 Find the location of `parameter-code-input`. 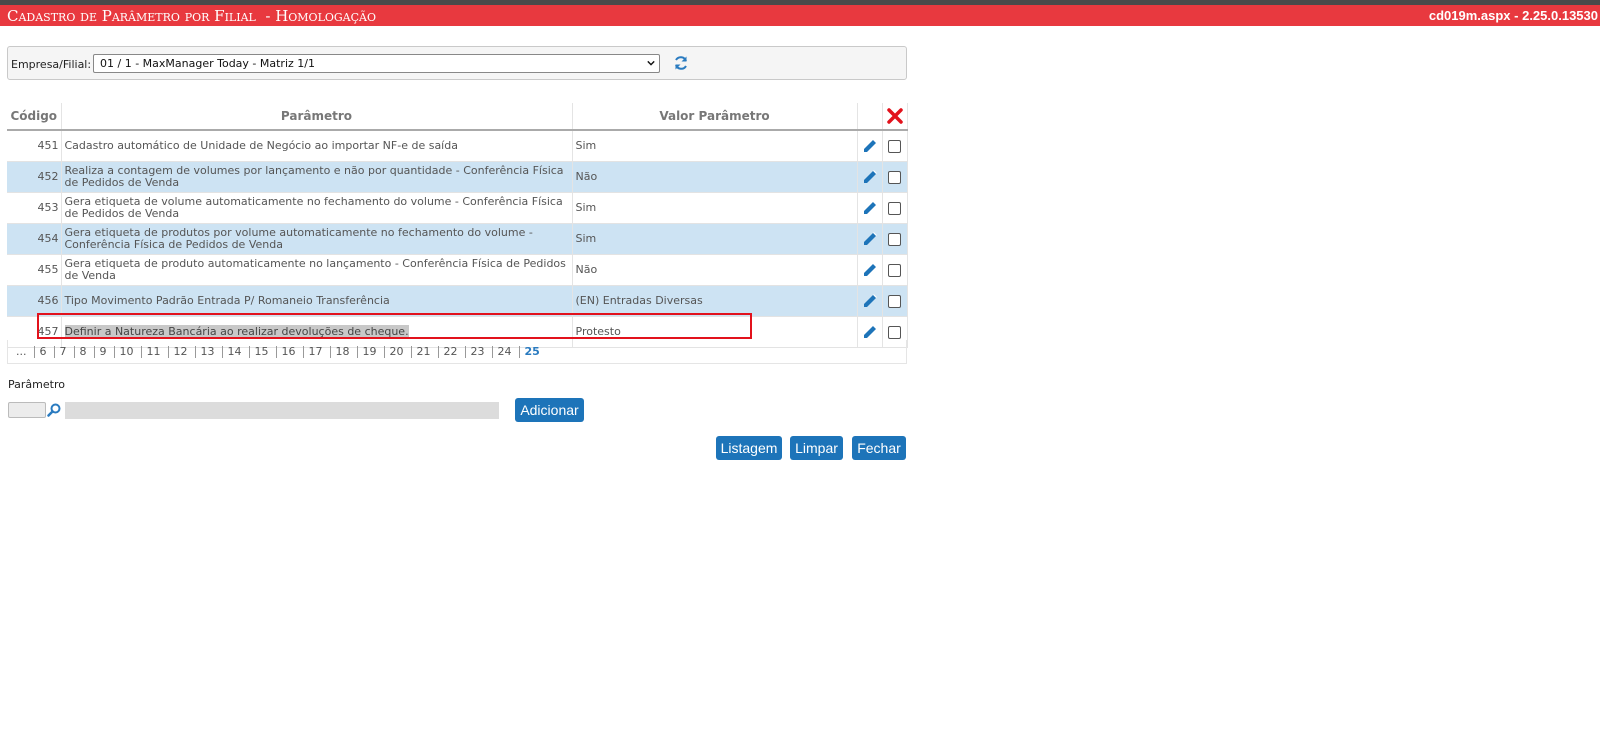

parameter-code-input is located at coordinates (27, 410).